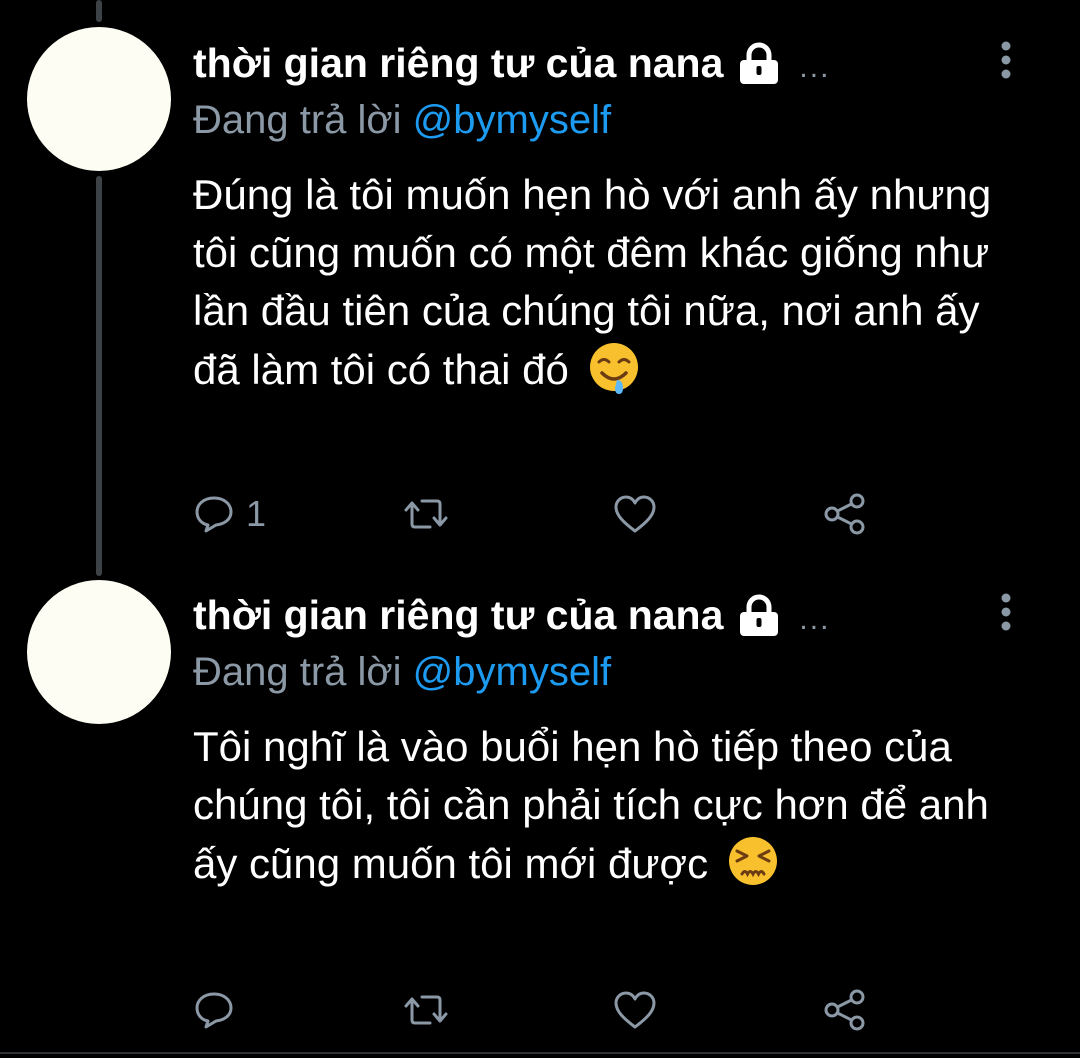 This screenshot has height=1058, width=1080. Describe the element at coordinates (752, 861) in the screenshot. I see `persevering-face-emoji` at that location.